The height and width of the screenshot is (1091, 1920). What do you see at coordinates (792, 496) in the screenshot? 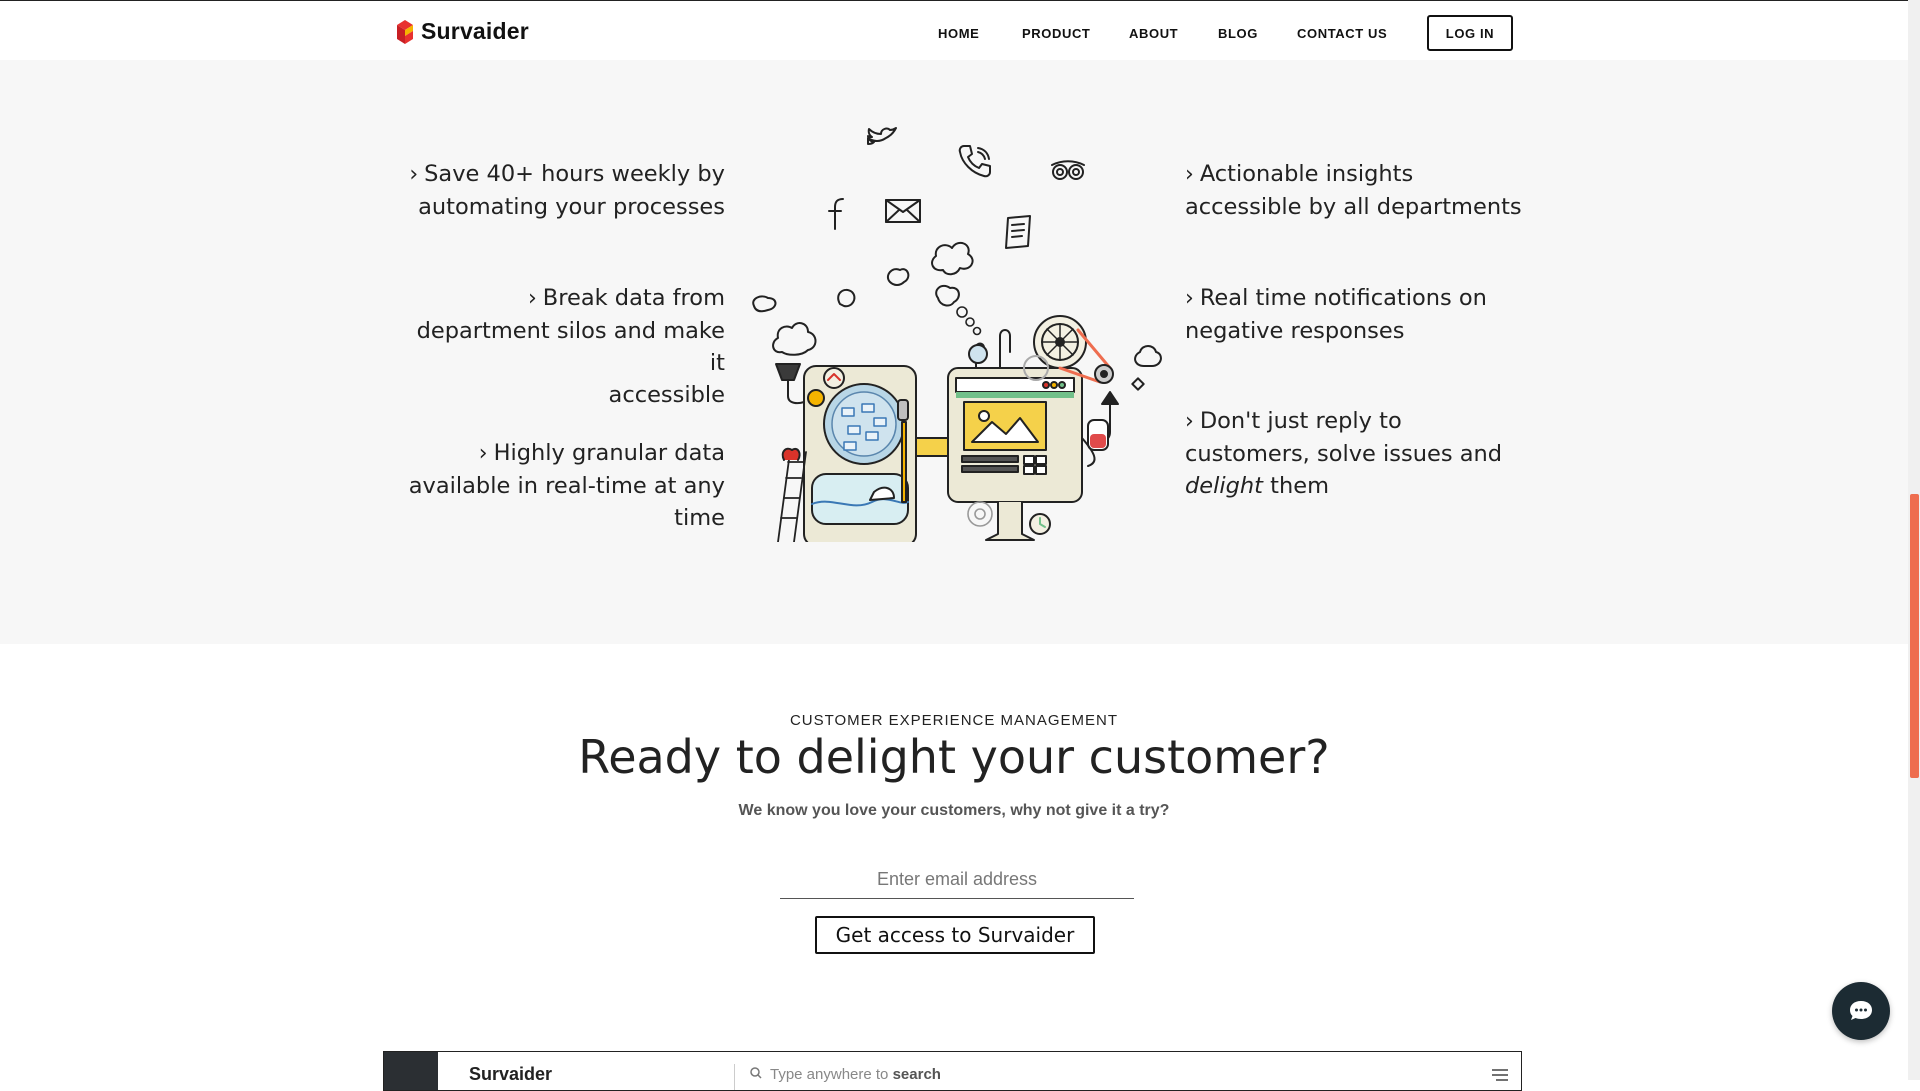
I see `ladder` at bounding box center [792, 496].